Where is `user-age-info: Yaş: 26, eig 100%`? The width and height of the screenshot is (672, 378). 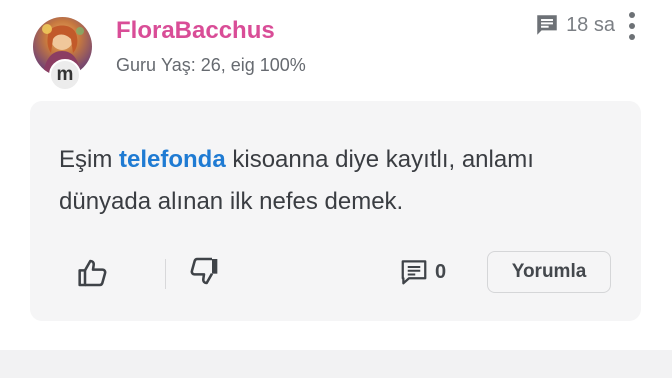
user-age-info: Yaş: 26, eig 100% is located at coordinates (233, 65).